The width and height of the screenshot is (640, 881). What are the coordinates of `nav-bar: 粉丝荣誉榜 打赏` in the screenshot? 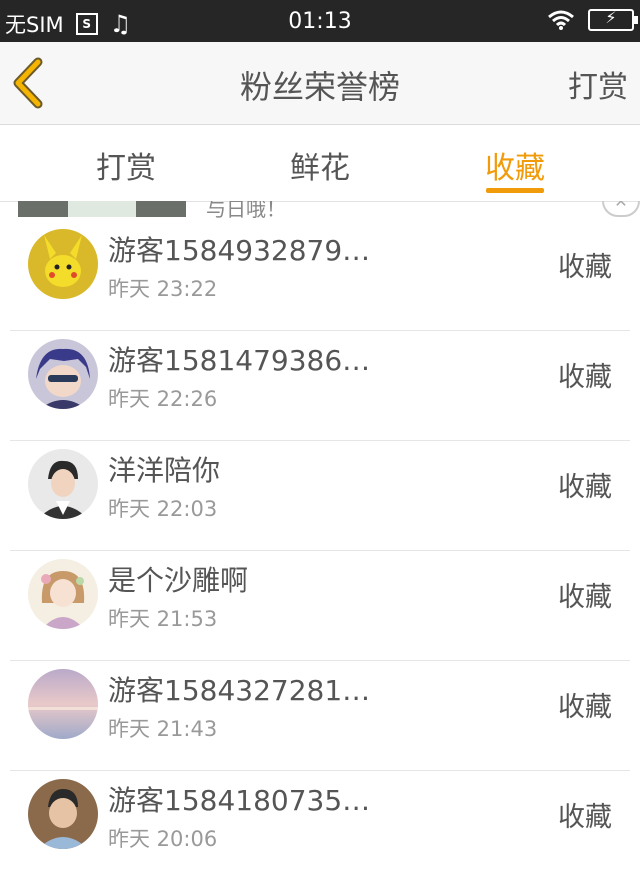 It's located at (320, 83).